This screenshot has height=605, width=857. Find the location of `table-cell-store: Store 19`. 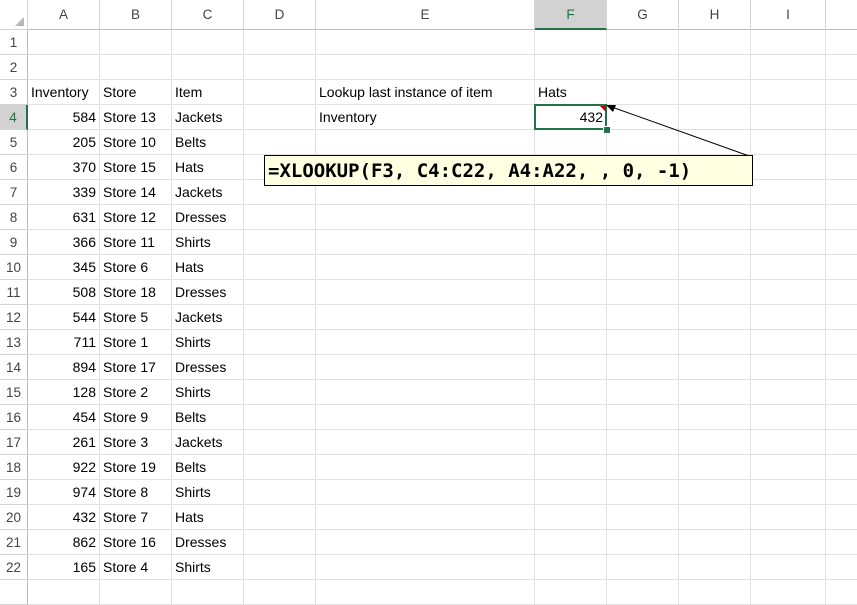

table-cell-store: Store 19 is located at coordinates (136, 467).